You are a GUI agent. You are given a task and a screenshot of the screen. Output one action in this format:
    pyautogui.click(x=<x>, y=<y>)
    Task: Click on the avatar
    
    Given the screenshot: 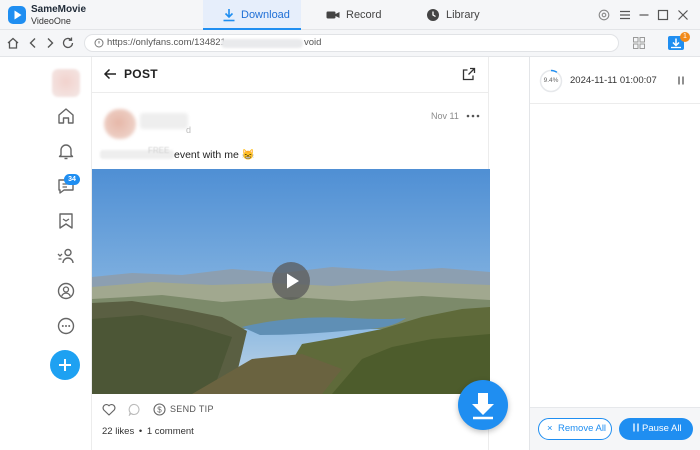 What is the action you would take?
    pyautogui.click(x=66, y=83)
    